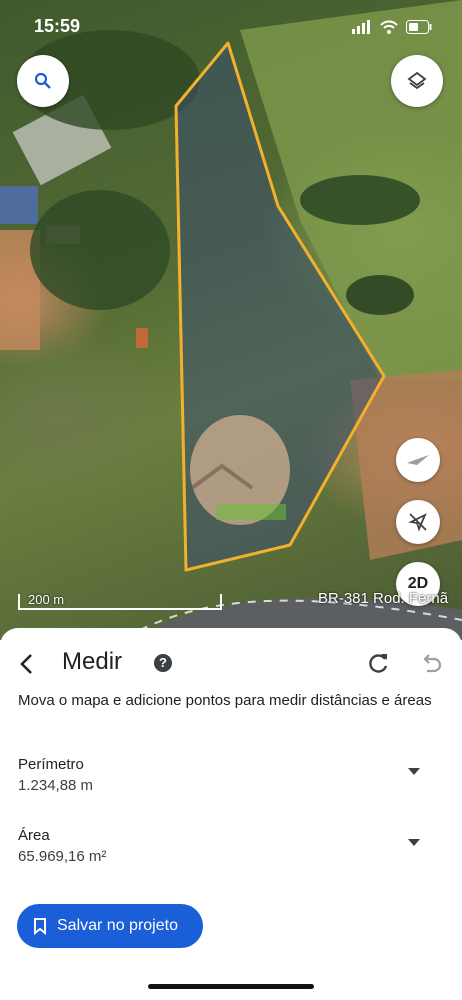 This screenshot has width=462, height=1000. Describe the element at coordinates (56, 785) in the screenshot. I see `perimeter-value: 1.234,88 m` at that location.